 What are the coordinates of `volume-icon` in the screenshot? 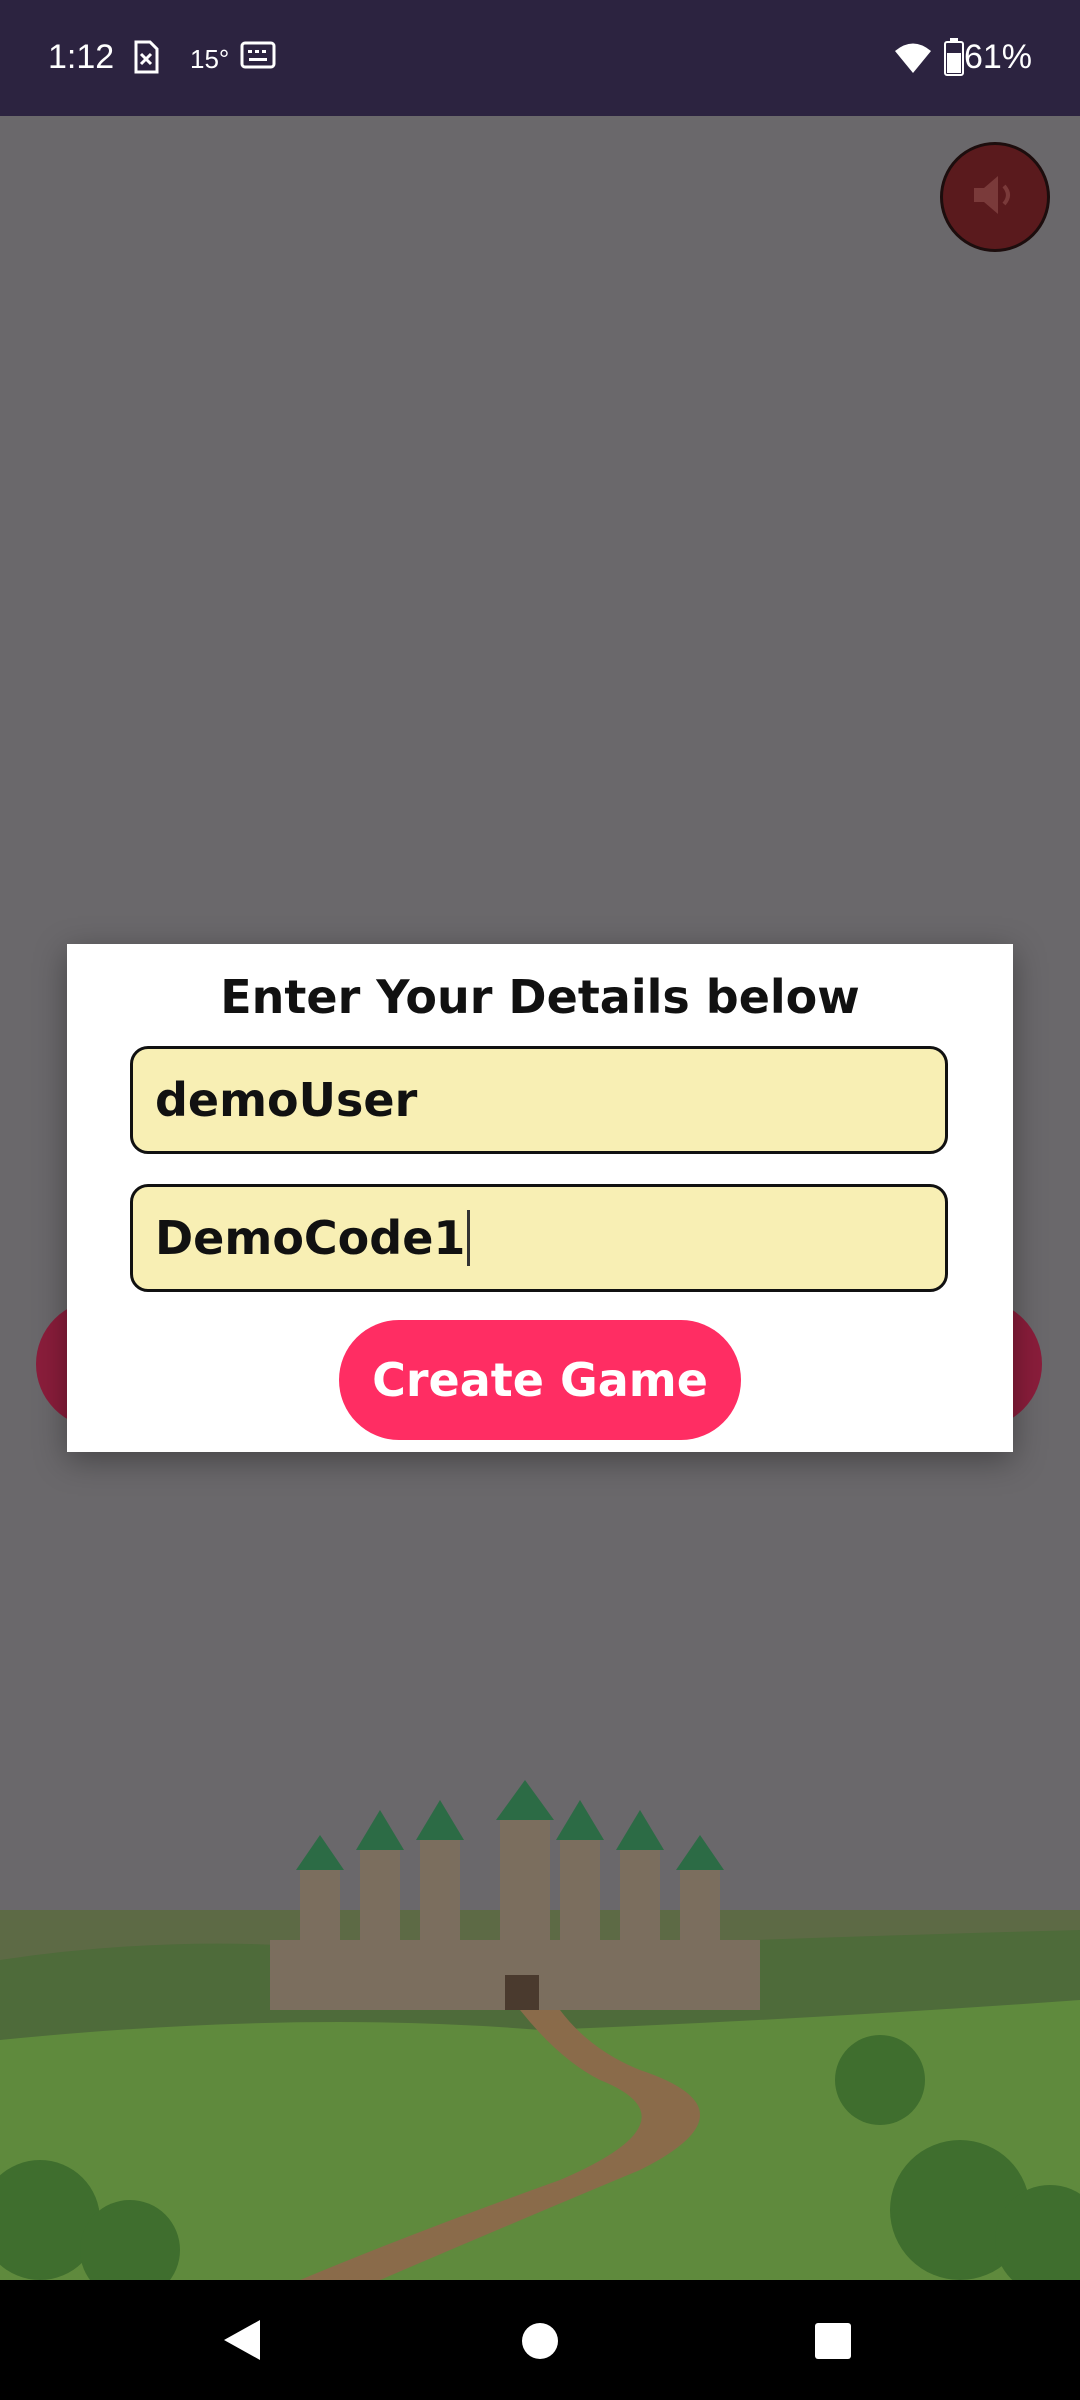 It's located at (995, 197).